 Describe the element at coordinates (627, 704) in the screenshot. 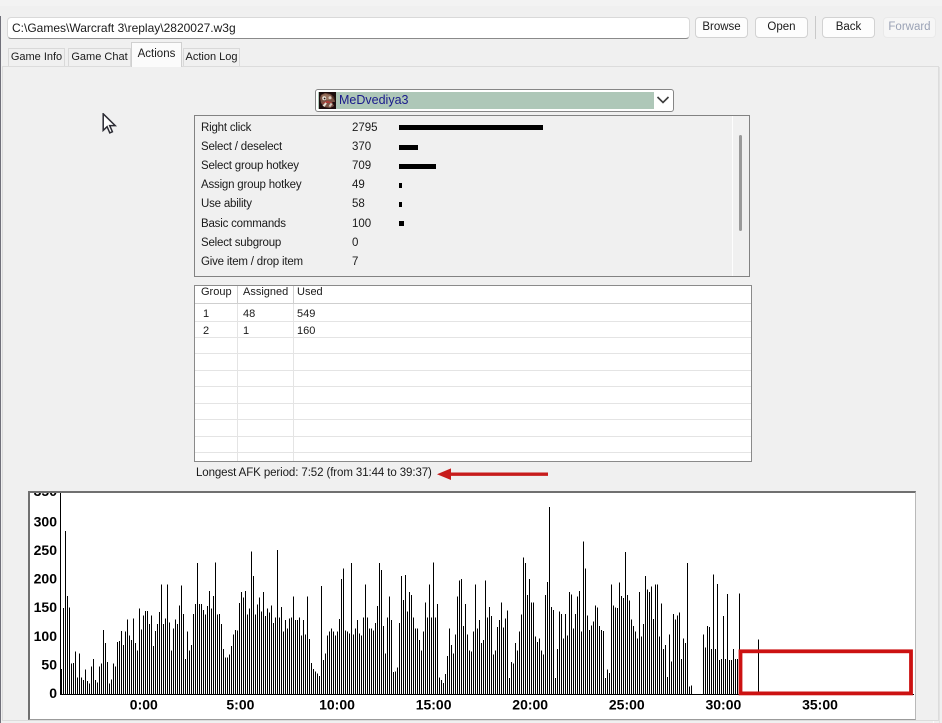

I see `svg-text: 25:00` at that location.